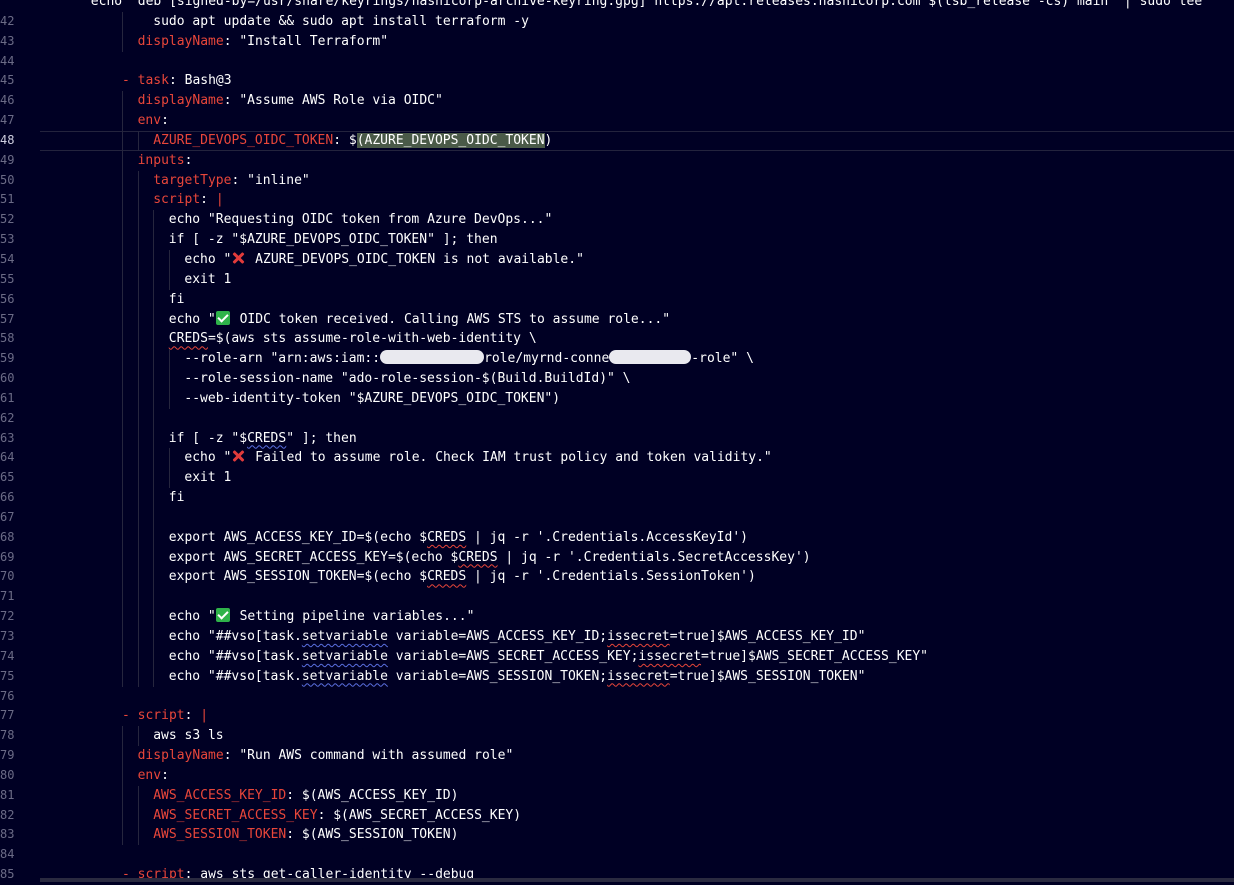  Describe the element at coordinates (617, 517) in the screenshot. I see `code-line: 67` at that location.